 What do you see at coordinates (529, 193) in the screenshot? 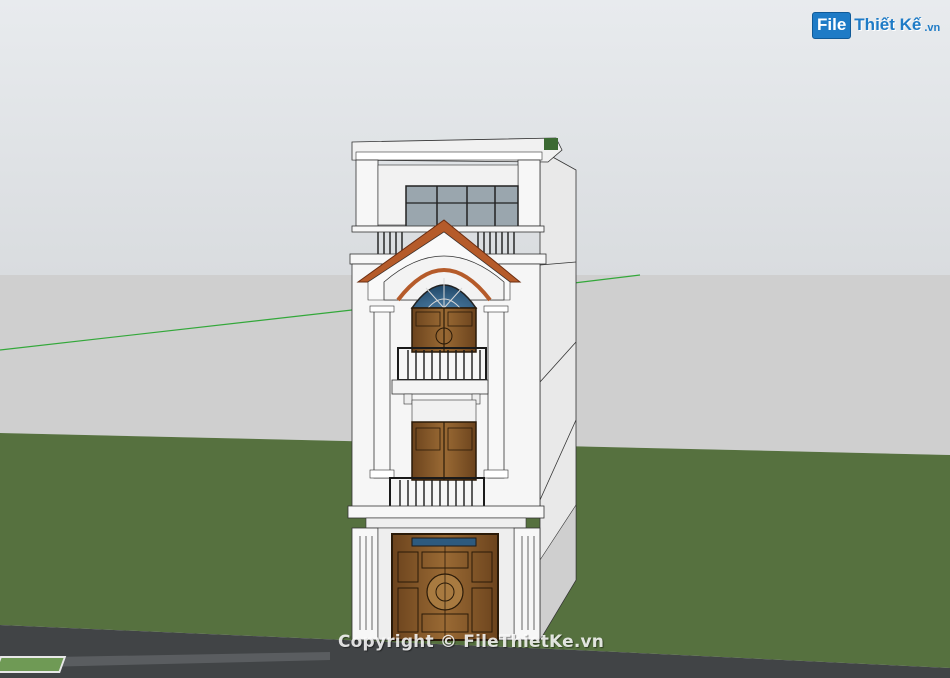
I see `top-column-right` at bounding box center [529, 193].